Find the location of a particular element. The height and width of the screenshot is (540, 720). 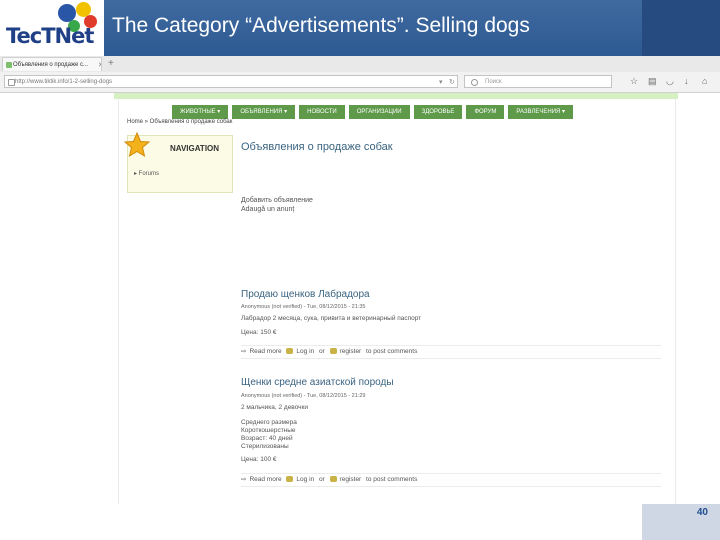

post-price: Цена: 100 € is located at coordinates (259, 459).